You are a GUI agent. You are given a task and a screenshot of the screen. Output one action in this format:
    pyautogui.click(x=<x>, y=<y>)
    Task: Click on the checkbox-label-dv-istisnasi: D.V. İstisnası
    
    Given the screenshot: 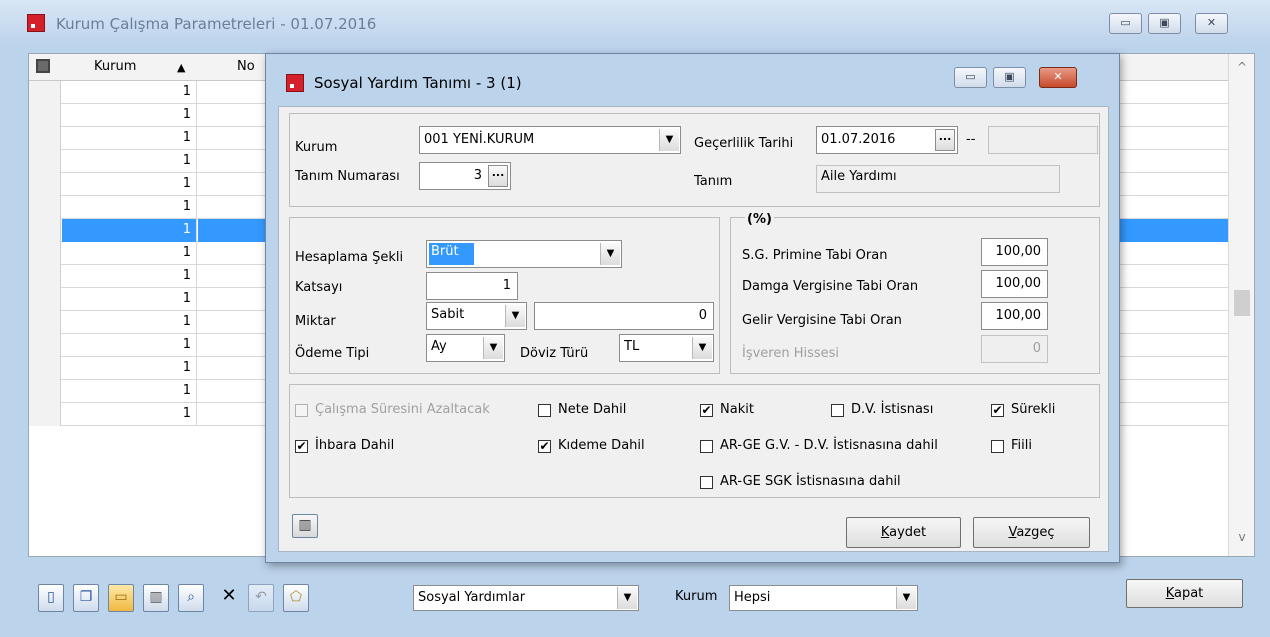 What is the action you would take?
    pyautogui.click(x=892, y=409)
    